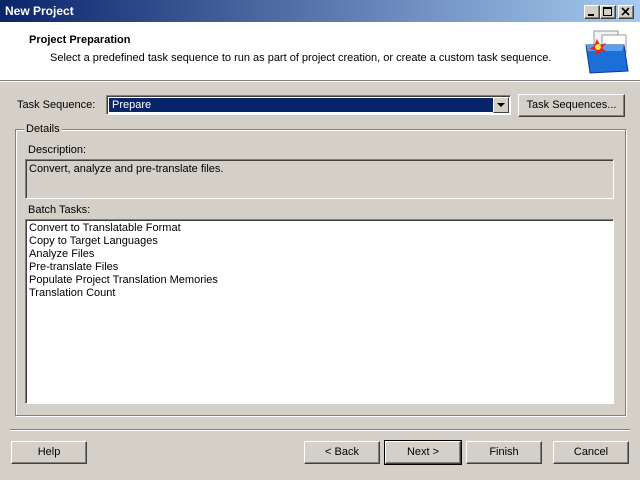 This screenshot has width=640, height=480. I want to click on header-divider, so click(320, 81).